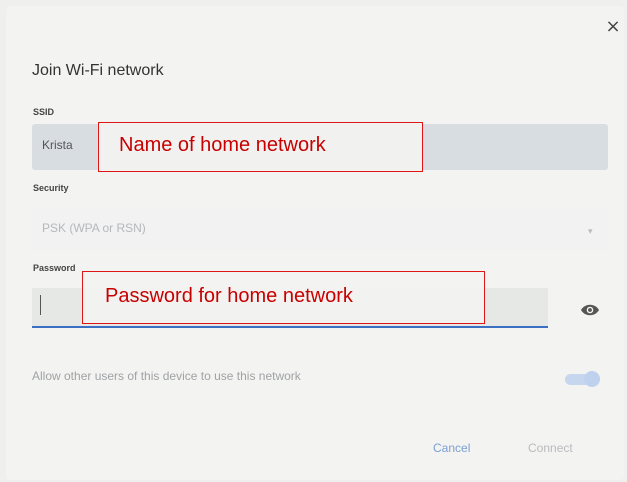 Image resolution: width=627 pixels, height=482 pixels. I want to click on password-label: Password, so click(54, 268).